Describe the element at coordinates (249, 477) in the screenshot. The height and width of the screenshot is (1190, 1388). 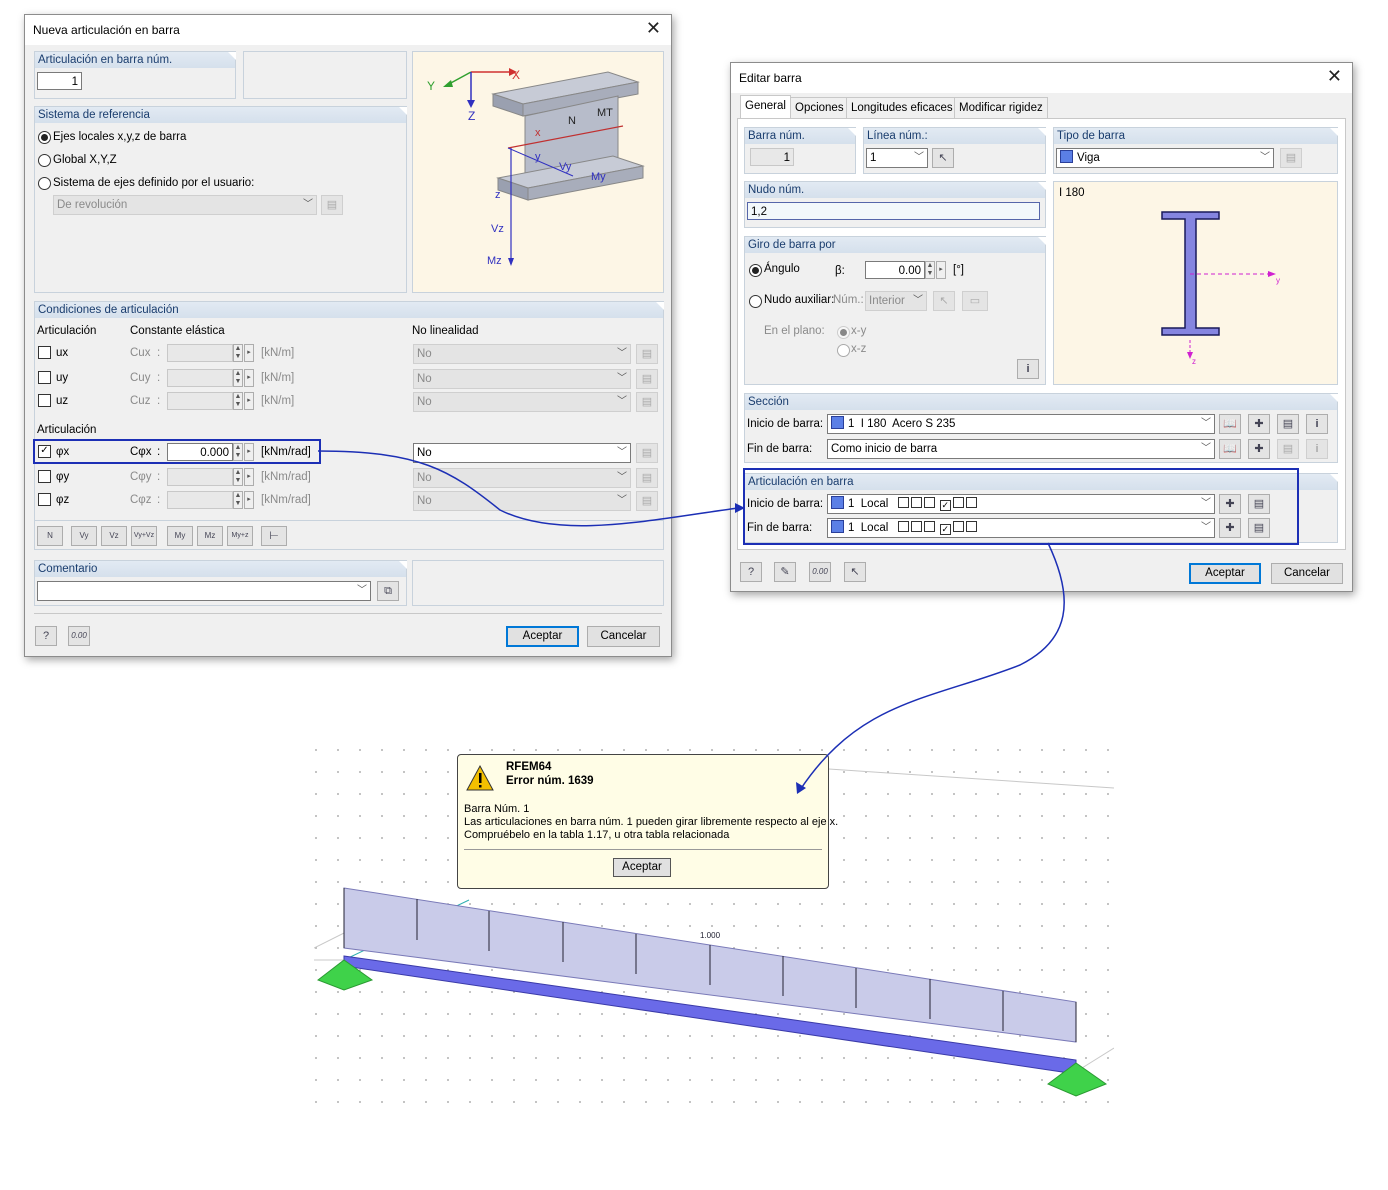
I see `cphiy-more: ▸` at that location.